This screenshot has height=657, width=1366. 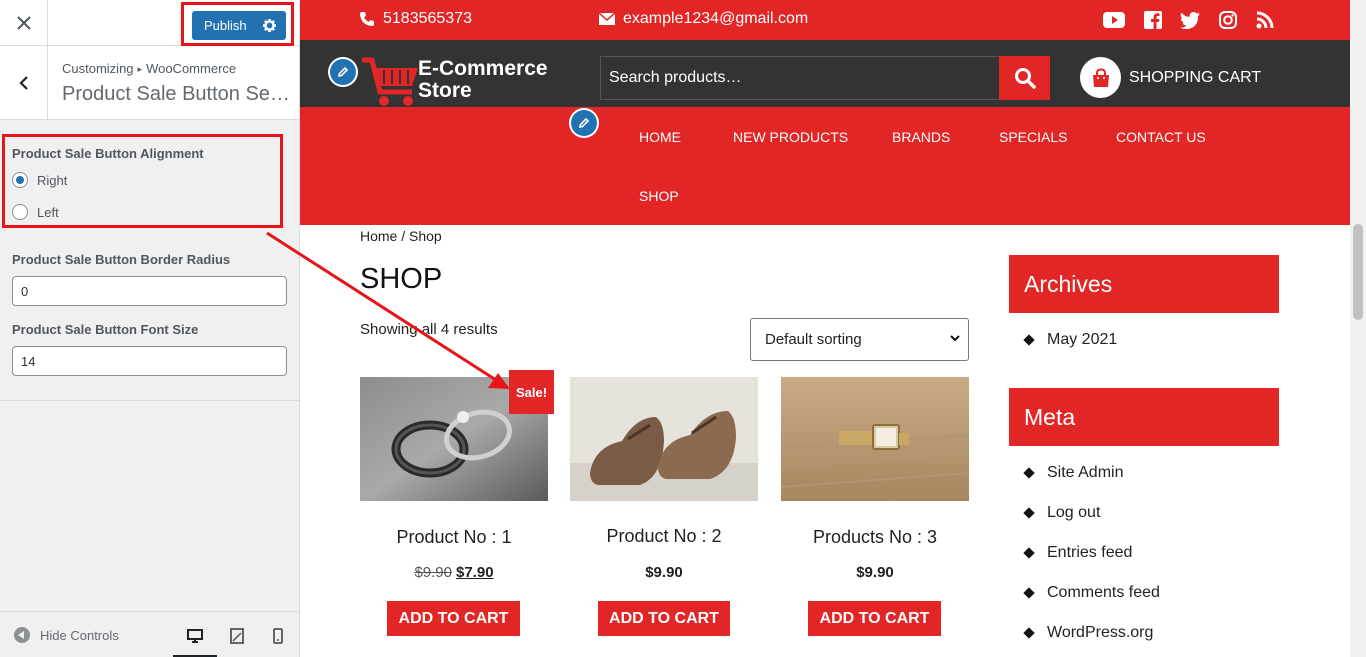 What do you see at coordinates (149, 634) in the screenshot?
I see `customizer-footer: Hide Controls` at bounding box center [149, 634].